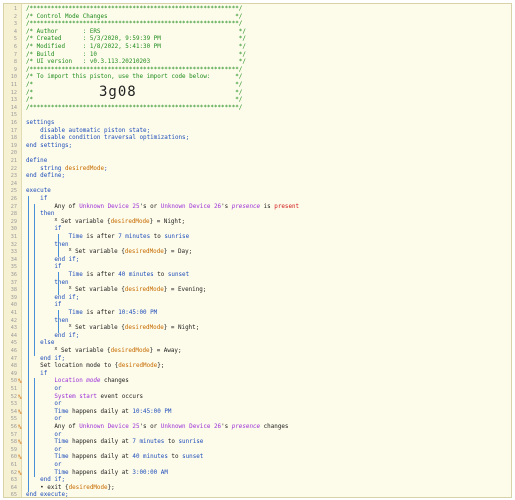 The width and height of the screenshot is (515, 500). What do you see at coordinates (13, 252) in the screenshot?
I see `line-number: 33` at bounding box center [13, 252].